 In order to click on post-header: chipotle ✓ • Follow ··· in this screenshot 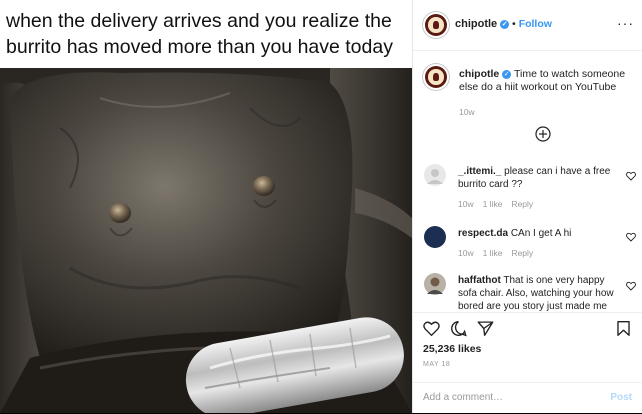, I will do `click(527, 25)`.